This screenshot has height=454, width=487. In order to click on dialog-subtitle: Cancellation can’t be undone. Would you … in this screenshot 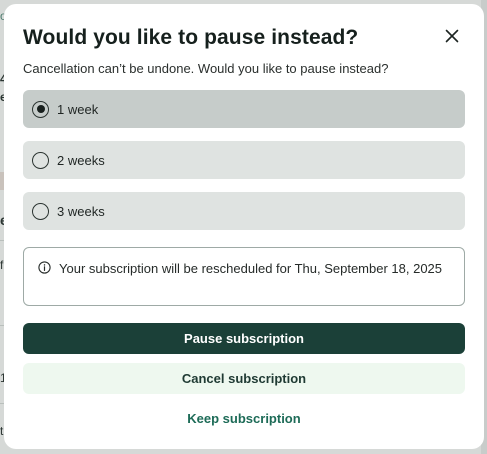, I will do `click(206, 68)`.